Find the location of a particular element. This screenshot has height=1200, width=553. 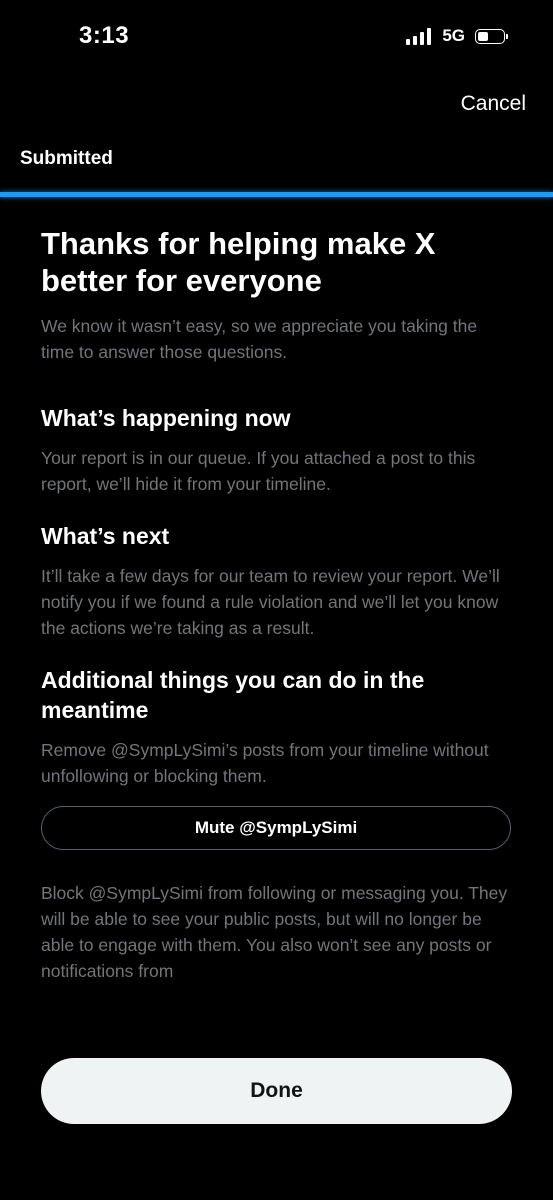

battery-icon is located at coordinates (491, 36).